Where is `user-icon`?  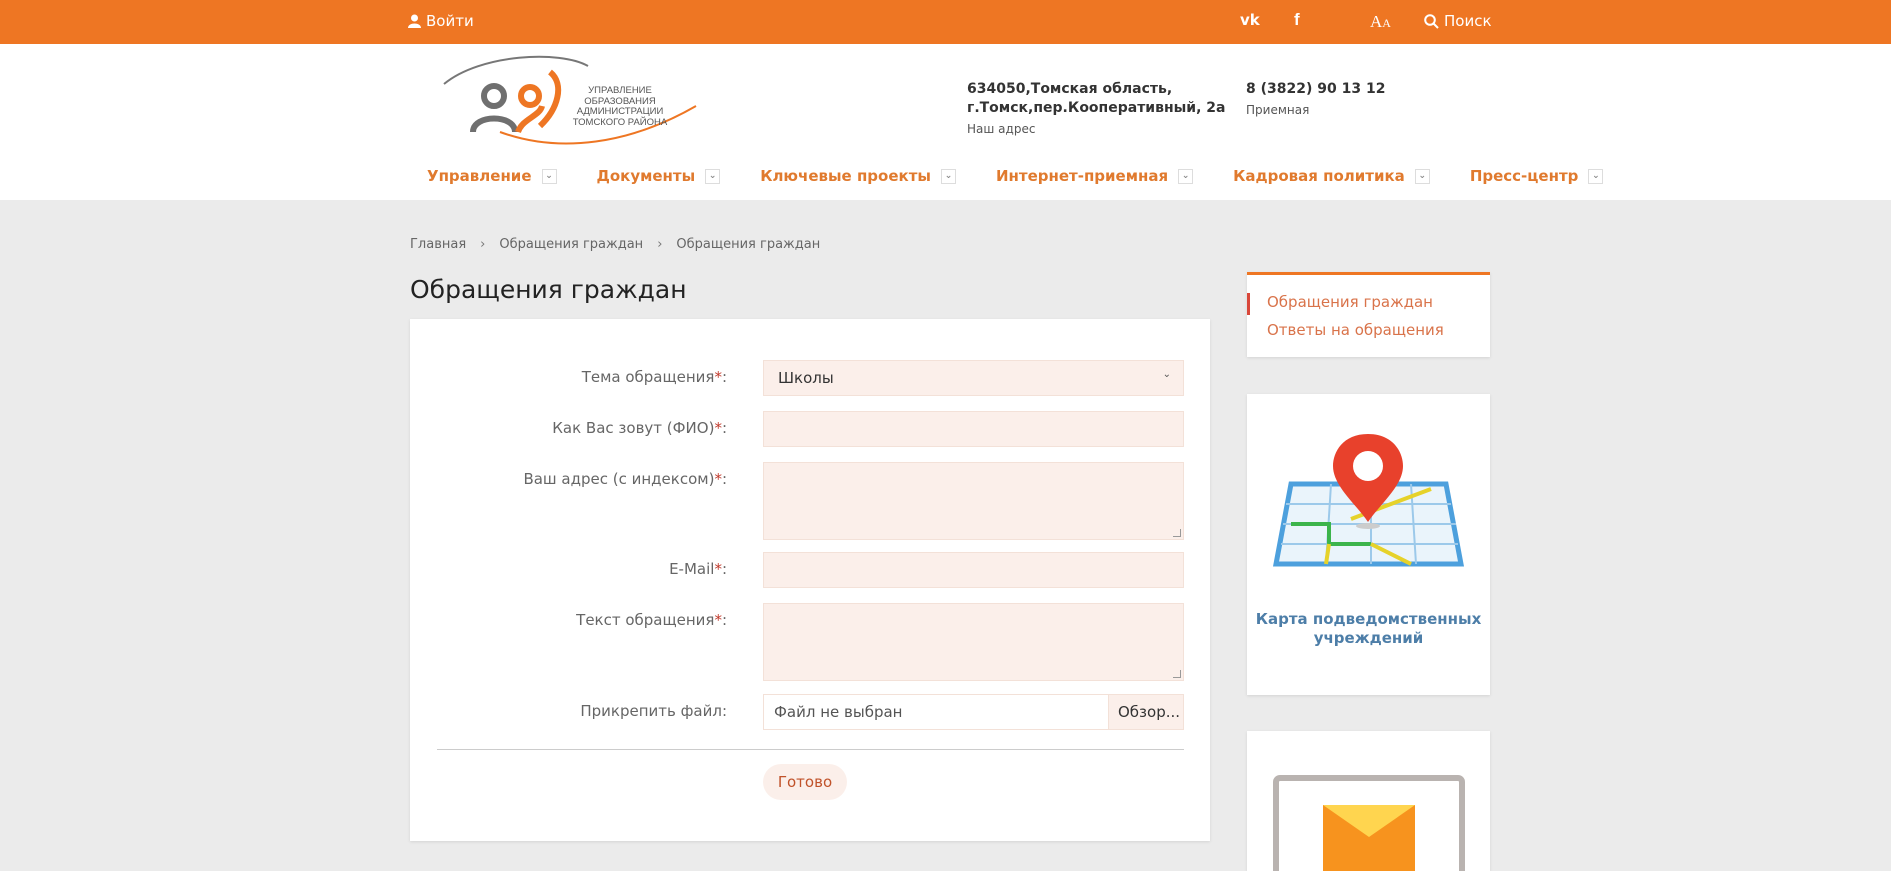 user-icon is located at coordinates (414, 21).